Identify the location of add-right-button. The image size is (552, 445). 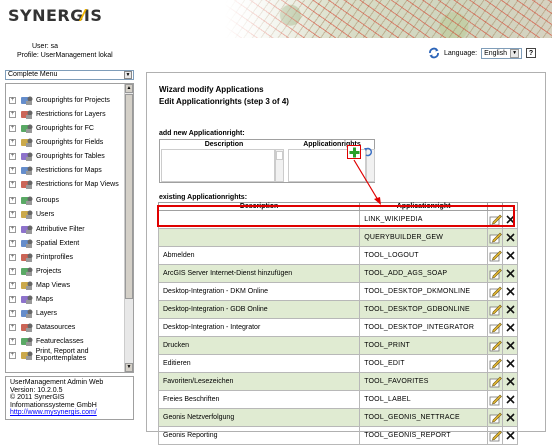
(354, 152).